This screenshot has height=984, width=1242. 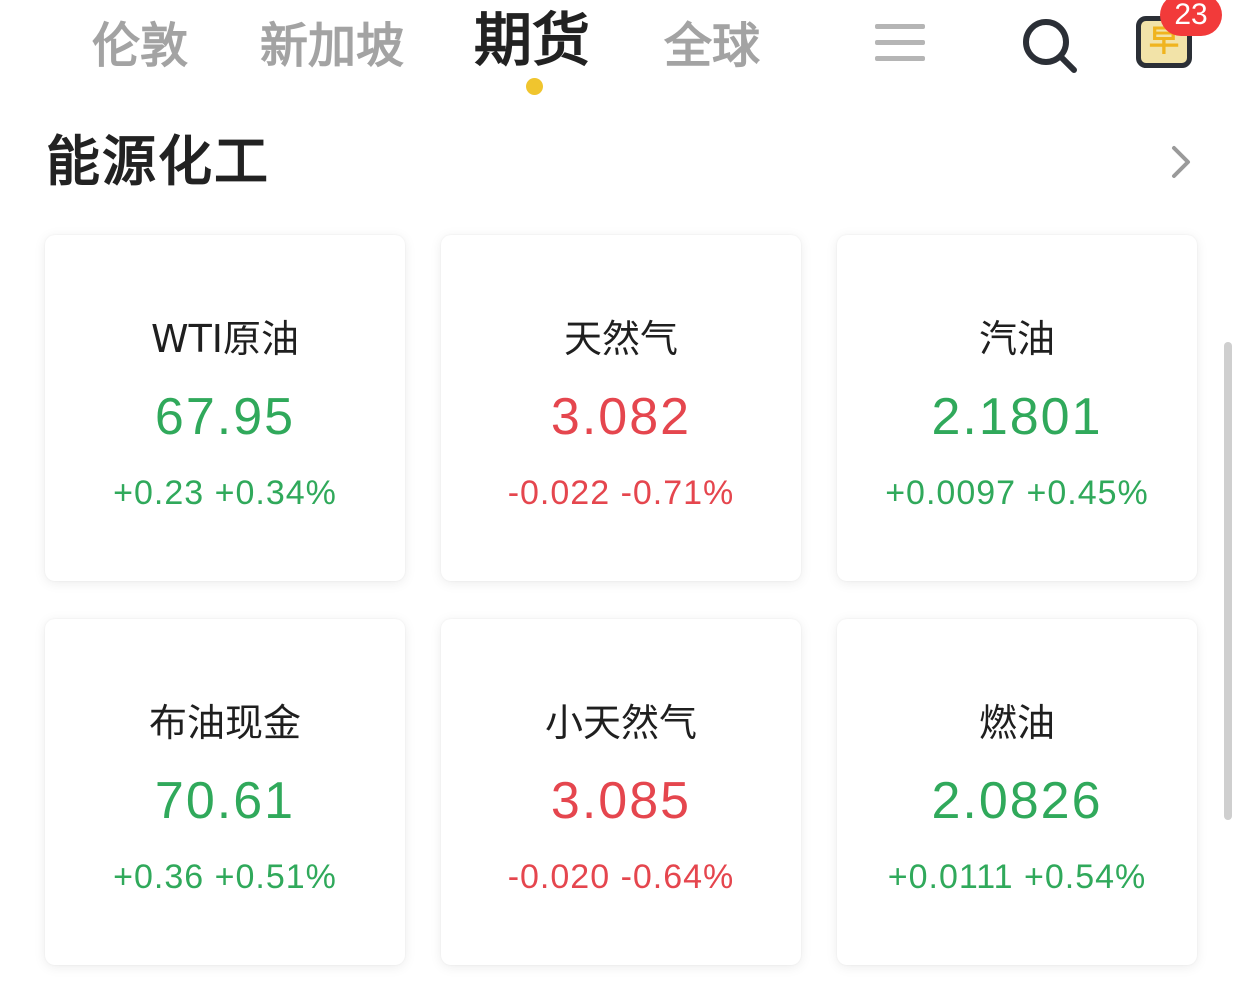 I want to click on quote-change-percent: +0.45%, so click(x=1087, y=493).